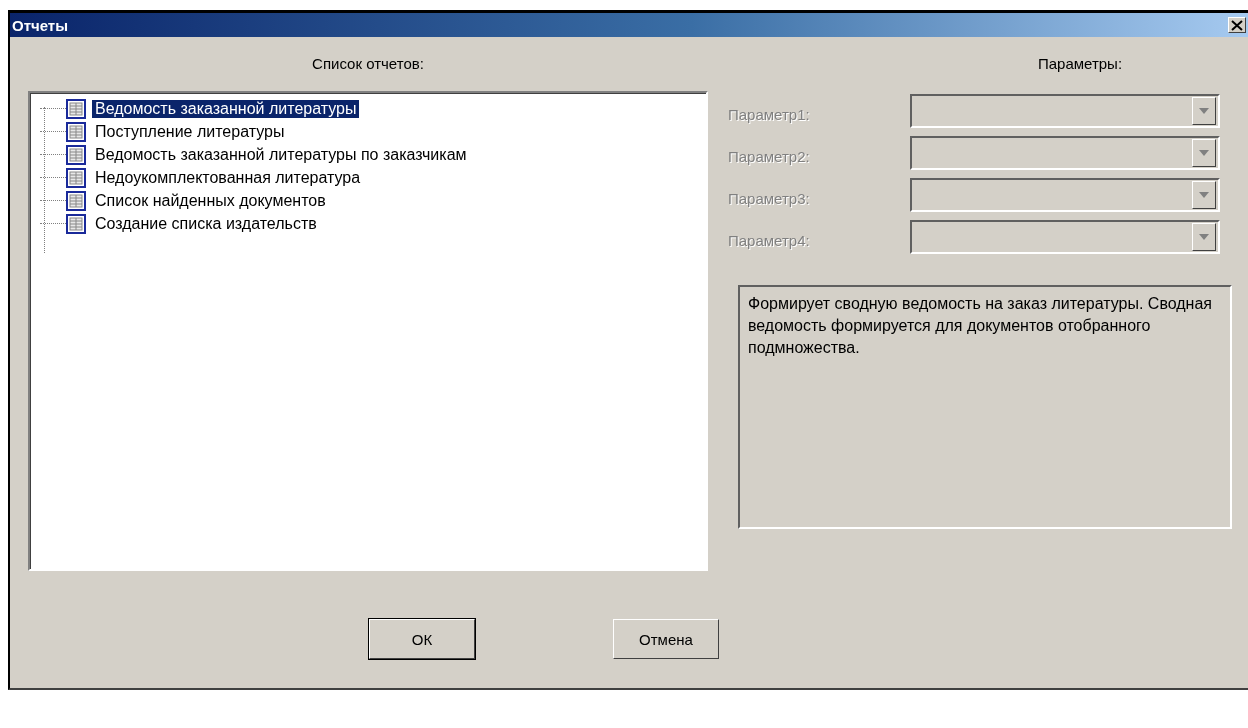  What do you see at coordinates (226, 108) in the screenshot?
I see `report-item: Ведомость заказанной литературы` at bounding box center [226, 108].